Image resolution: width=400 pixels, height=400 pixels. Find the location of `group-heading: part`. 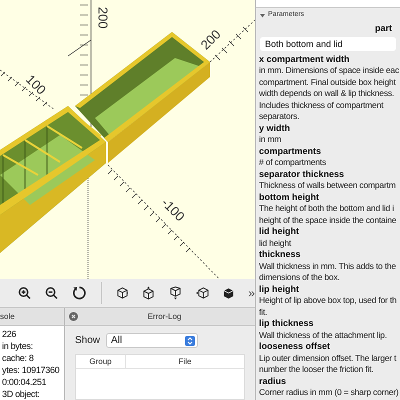

group-heading: part is located at coordinates (383, 28).